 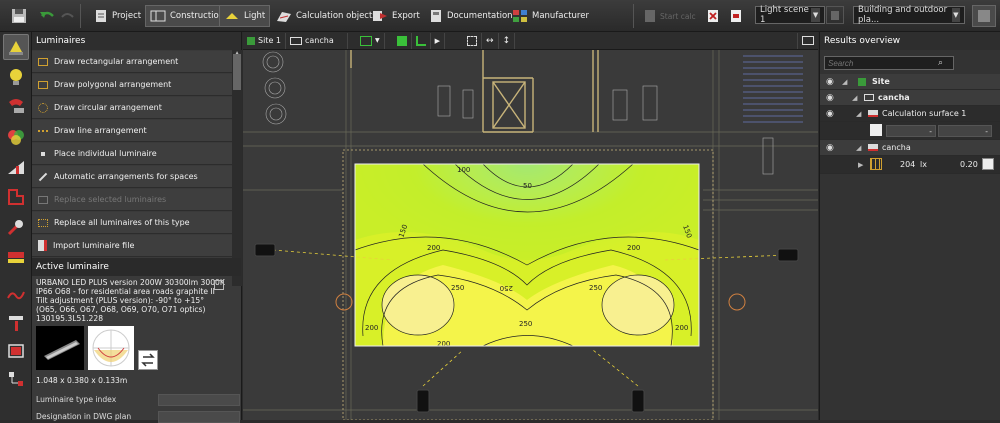 I want to click on tree-row-cancha-surface: ◉ ◢ cancha, so click(x=910, y=148).